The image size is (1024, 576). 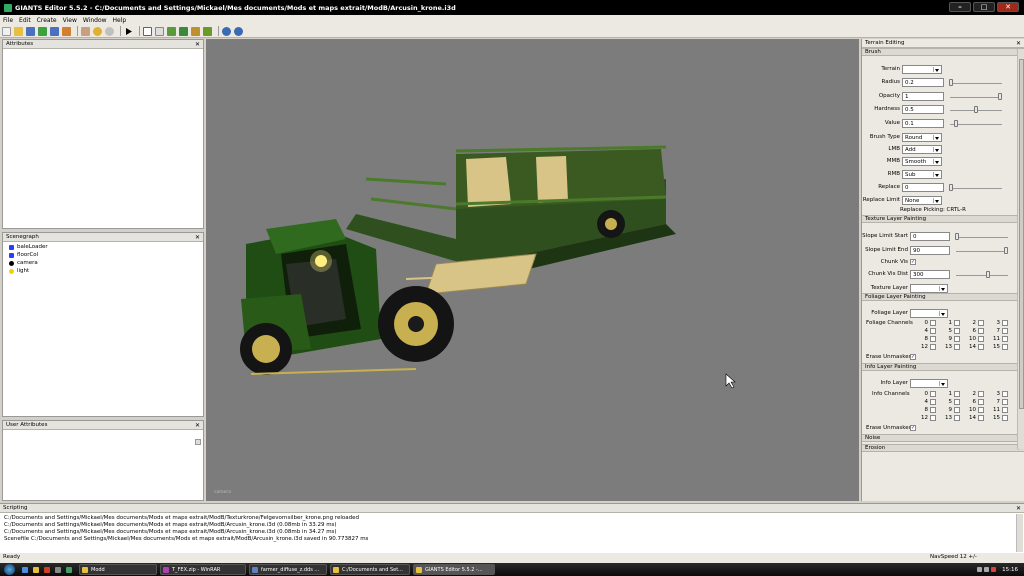 I want to click on scenegraph-item-floorcol: floorCol, so click(x=103, y=255).